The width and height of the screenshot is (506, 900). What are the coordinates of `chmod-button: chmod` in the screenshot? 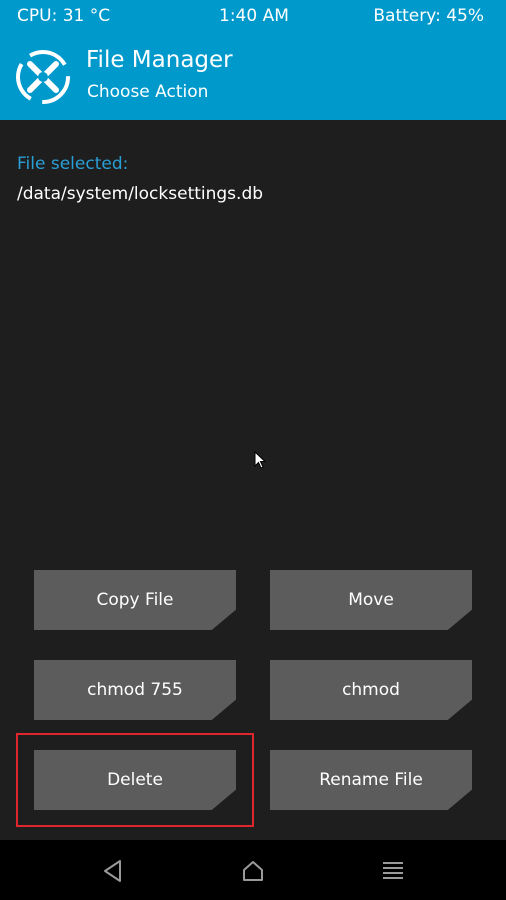 It's located at (371, 690).